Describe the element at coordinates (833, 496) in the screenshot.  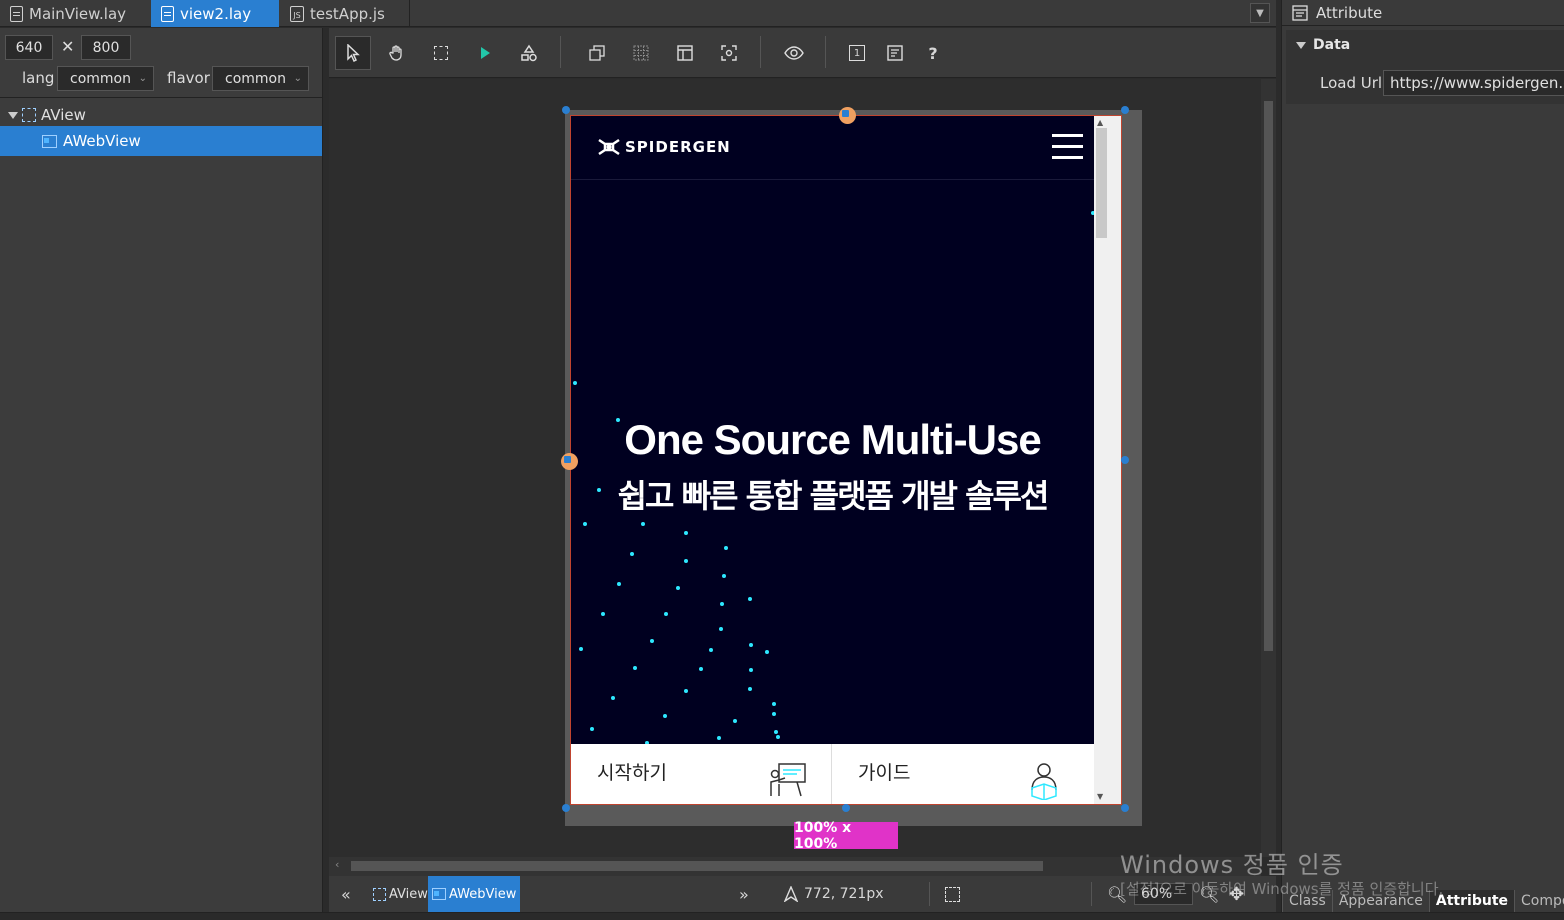
I see `hero-subline: 쉽고 빠른 통합 플랫폼 개발 솔루션` at that location.